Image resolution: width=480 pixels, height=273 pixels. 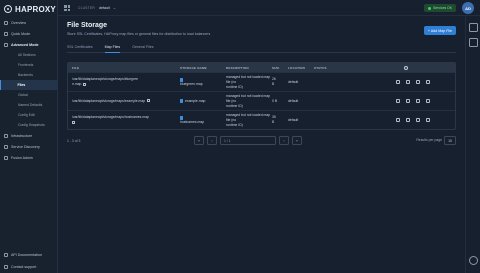 I want to click on size-cell: 0 B, so click(x=275, y=101).